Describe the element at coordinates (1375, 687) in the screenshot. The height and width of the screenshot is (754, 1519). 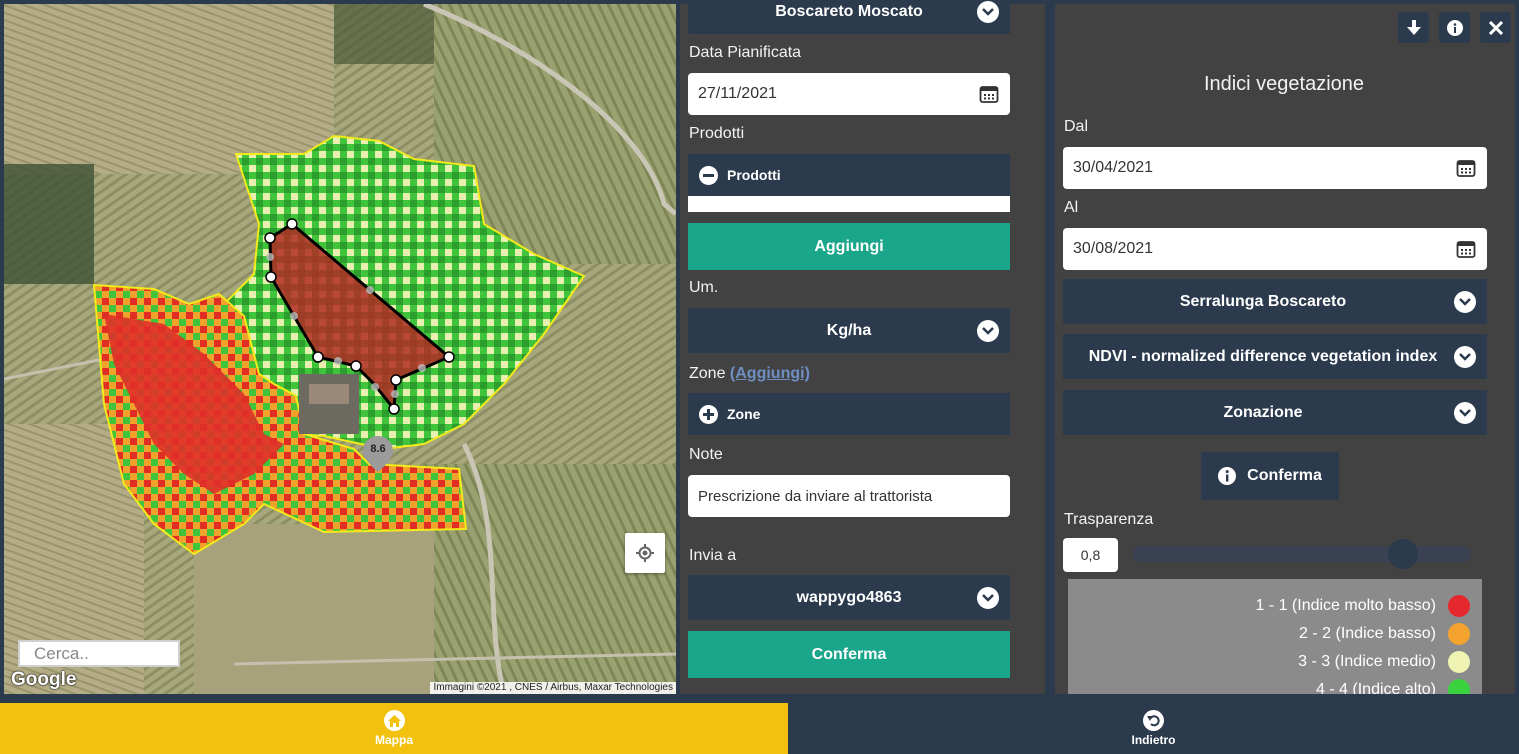
I see `legend-label: 4 - 4 (Indice alto)` at that location.